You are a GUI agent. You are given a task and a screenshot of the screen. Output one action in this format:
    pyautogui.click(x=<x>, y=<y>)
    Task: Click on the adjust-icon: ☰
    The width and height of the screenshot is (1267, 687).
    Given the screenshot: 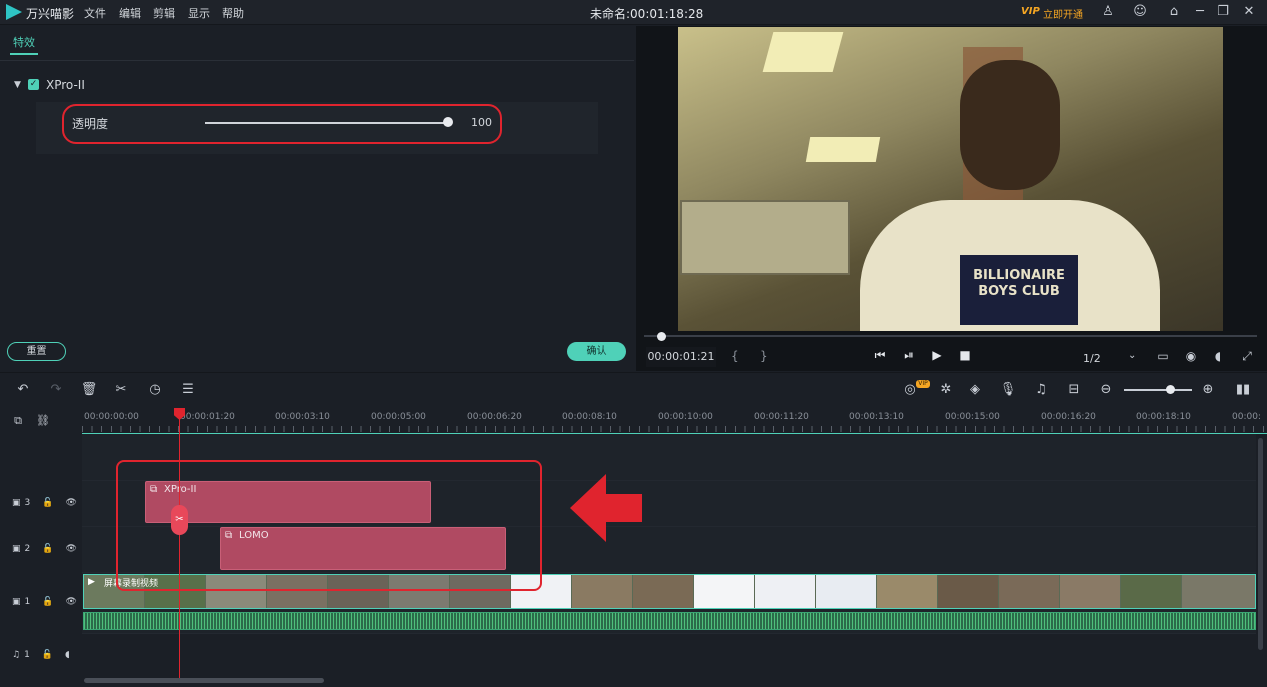 What is the action you would take?
    pyautogui.click(x=188, y=389)
    